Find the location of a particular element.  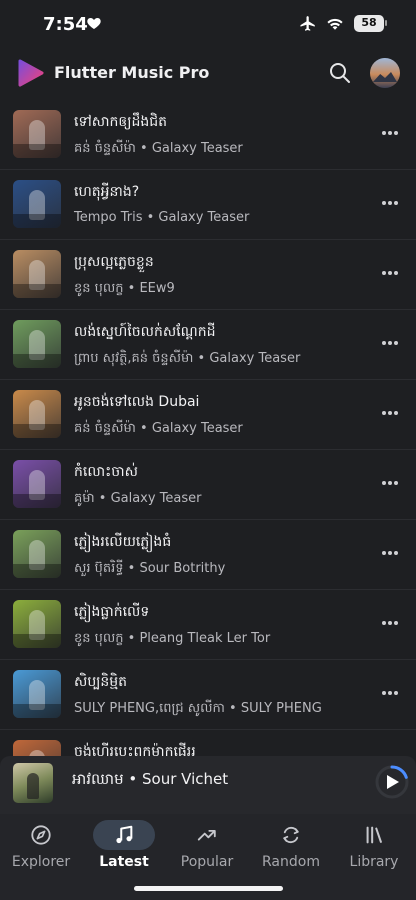

playback-progress-ring is located at coordinates (399, 772).